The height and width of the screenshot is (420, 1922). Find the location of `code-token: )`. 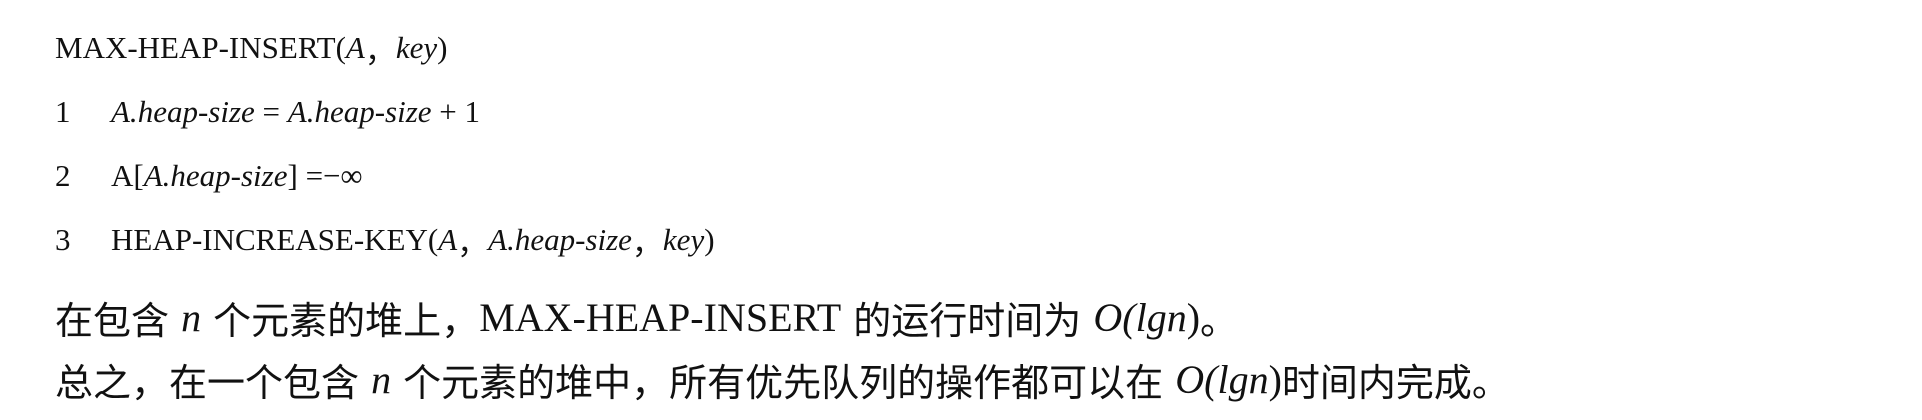

code-token: ) is located at coordinates (709, 239).